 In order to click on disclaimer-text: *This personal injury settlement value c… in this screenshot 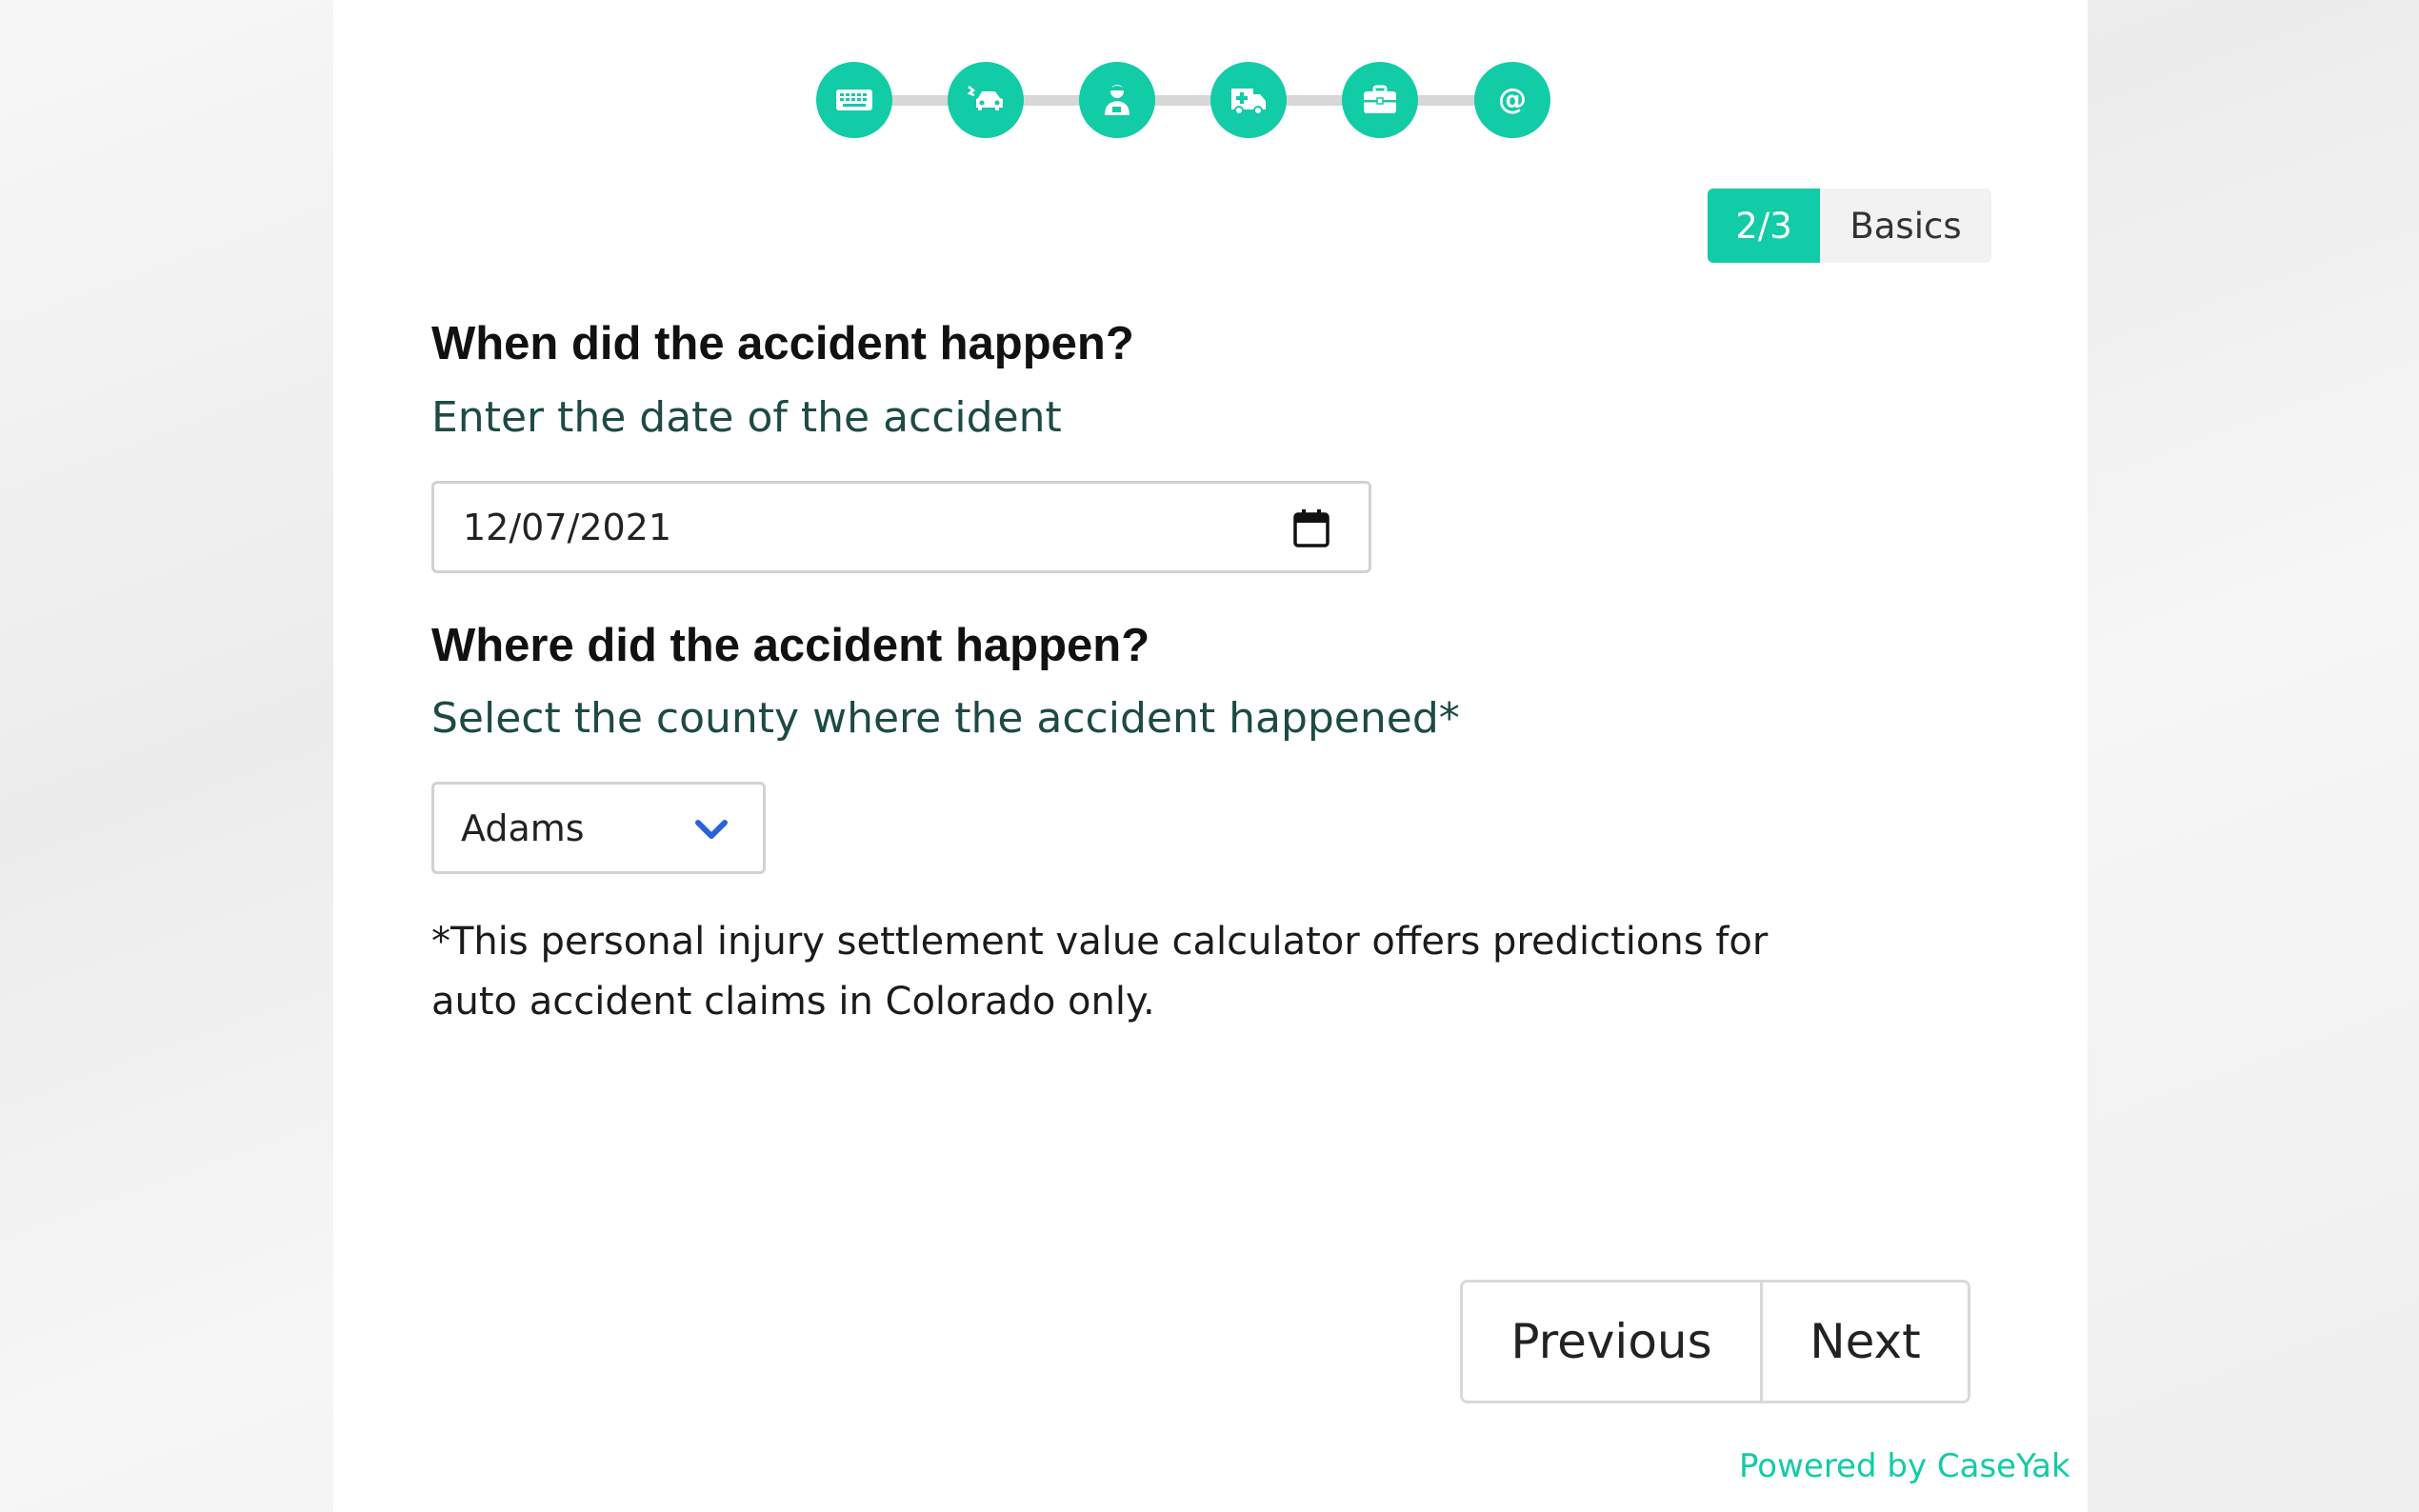, I will do `click(1100, 972)`.